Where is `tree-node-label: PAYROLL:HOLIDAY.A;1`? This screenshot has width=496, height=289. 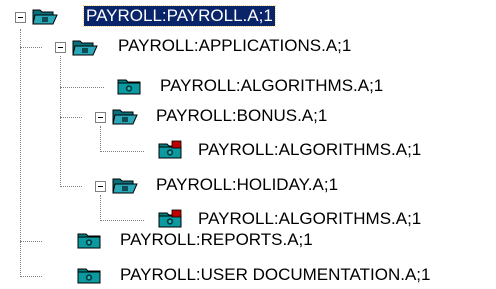 tree-node-label: PAYROLL:HOLIDAY.A;1 is located at coordinates (247, 185).